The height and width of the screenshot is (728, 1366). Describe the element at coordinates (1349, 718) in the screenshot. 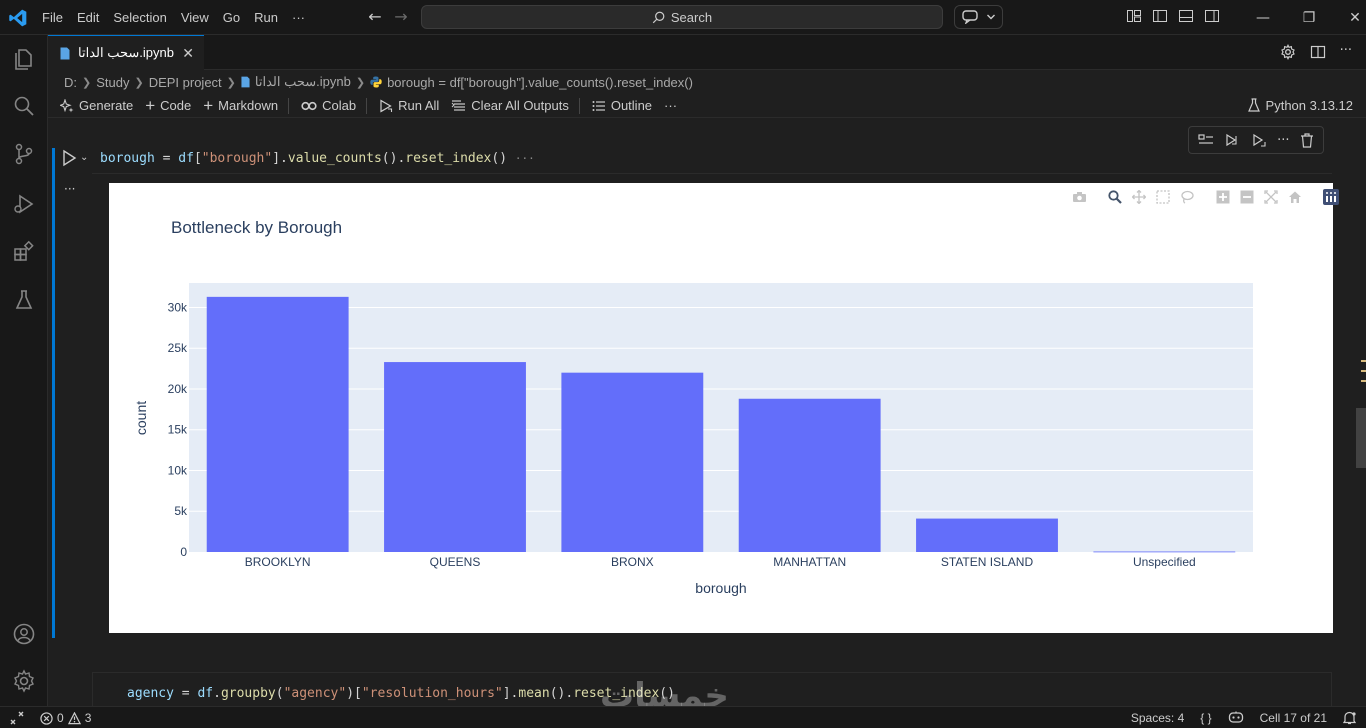

I see `notifications-bell-icon` at that location.